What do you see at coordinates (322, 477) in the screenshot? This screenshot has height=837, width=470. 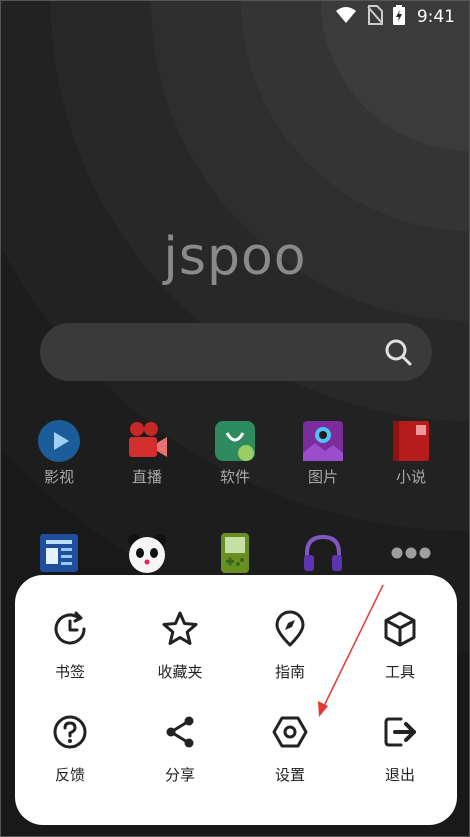 I see `app-label: 图片` at bounding box center [322, 477].